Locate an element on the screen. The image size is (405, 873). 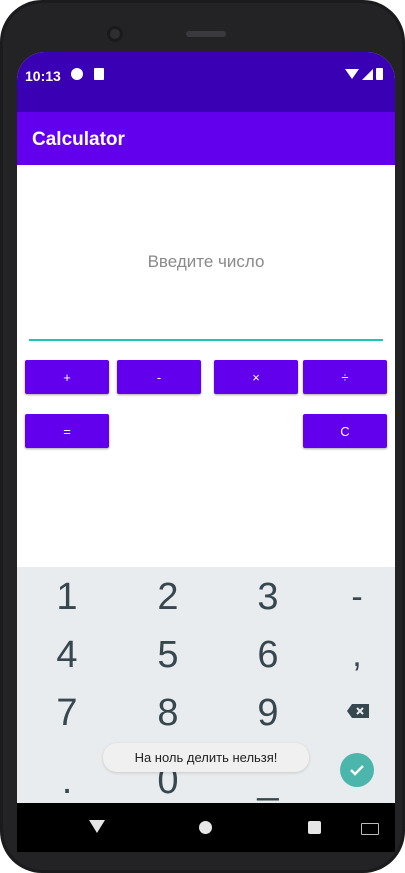
key-minus: - is located at coordinates (356, 597).